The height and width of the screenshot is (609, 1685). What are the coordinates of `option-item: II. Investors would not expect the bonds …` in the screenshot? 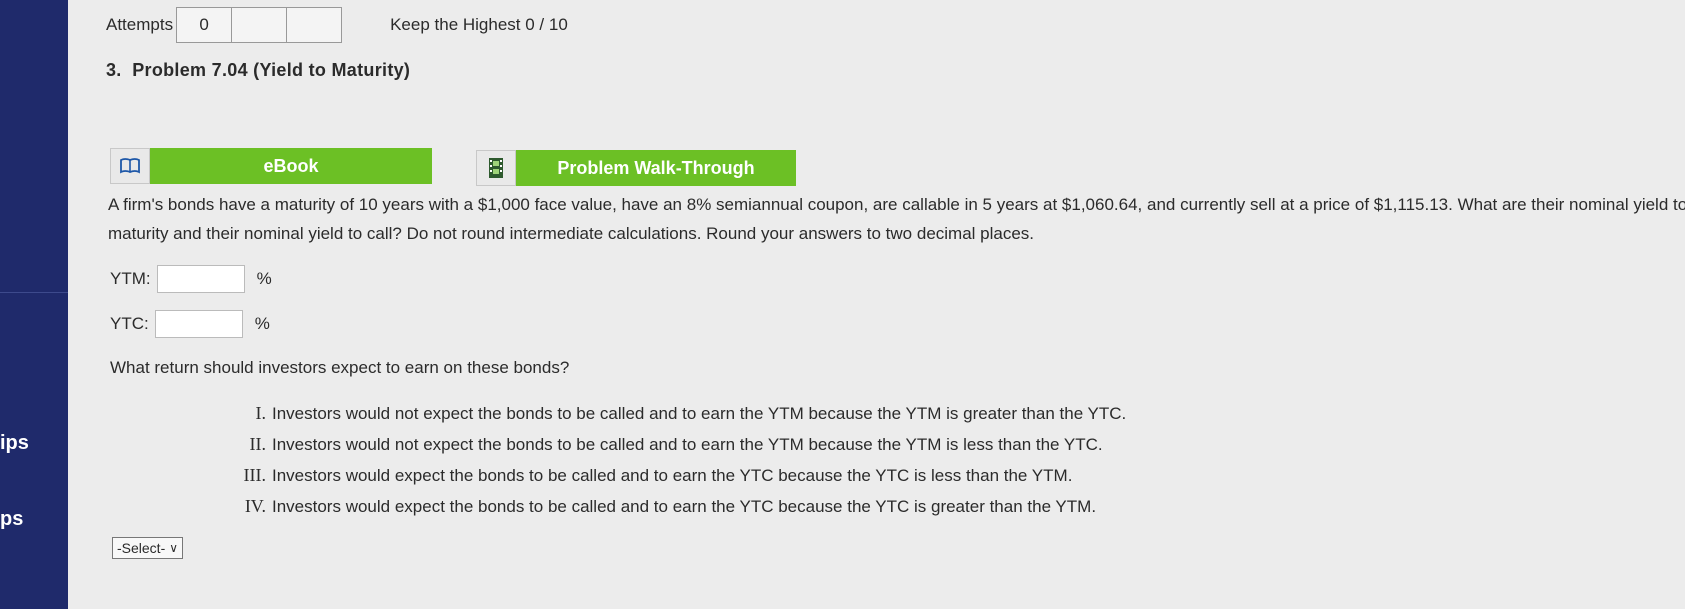 It's located at (638, 444).